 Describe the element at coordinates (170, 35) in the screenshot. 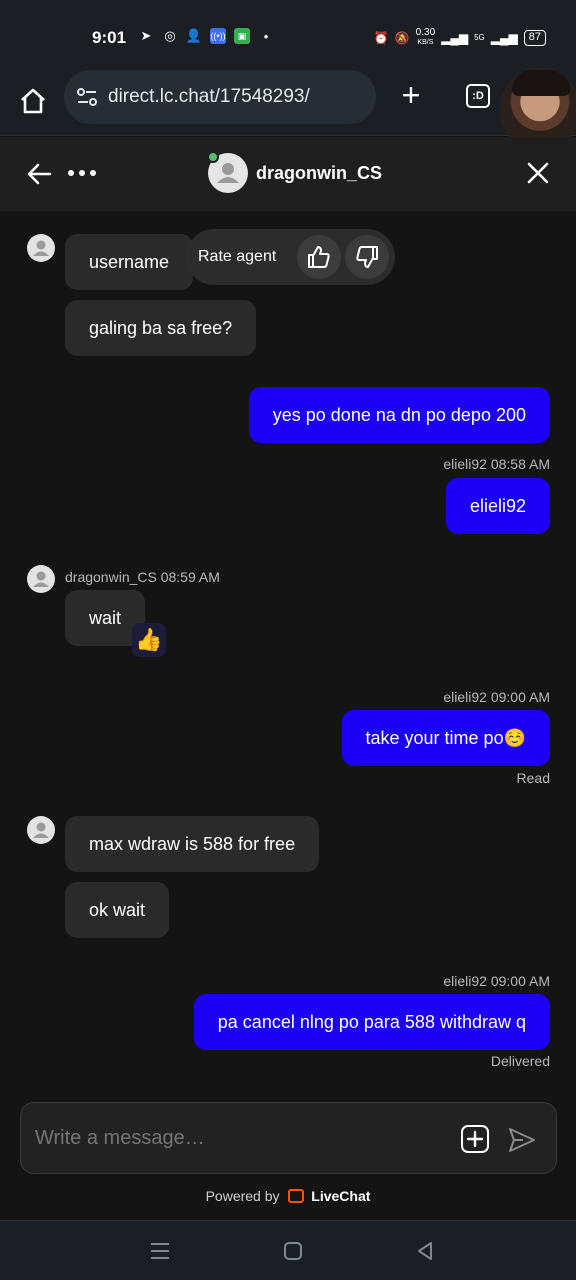

I see `messenger-icon: ◎` at that location.